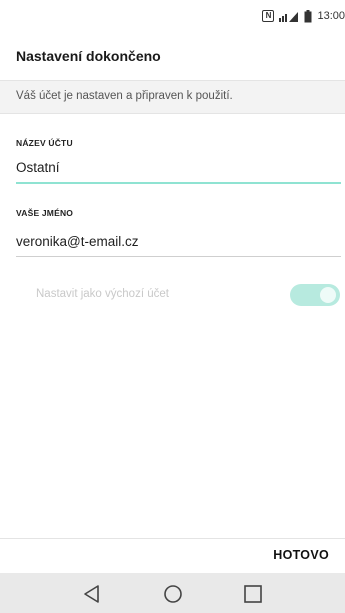 The height and width of the screenshot is (613, 345). What do you see at coordinates (38, 167) in the screenshot?
I see `account-name-input: Ostatní` at bounding box center [38, 167].